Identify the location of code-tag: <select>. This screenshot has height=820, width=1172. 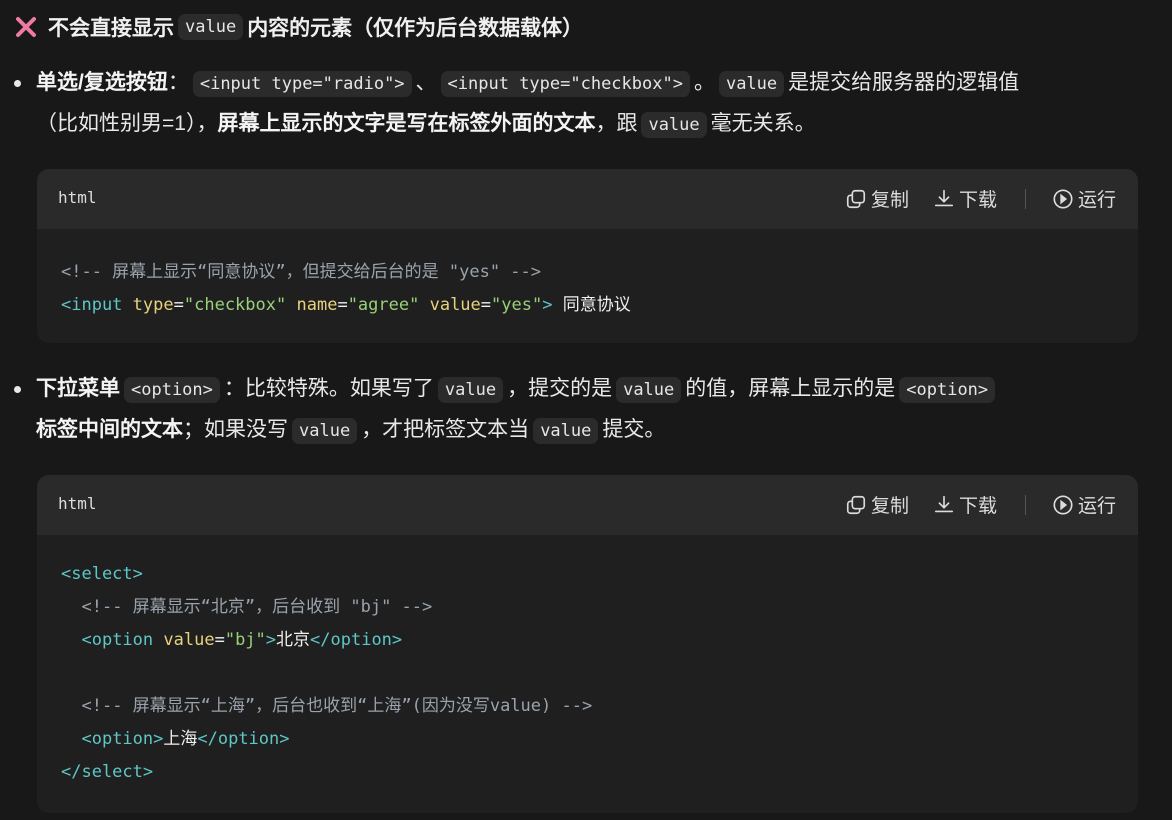
(102, 574).